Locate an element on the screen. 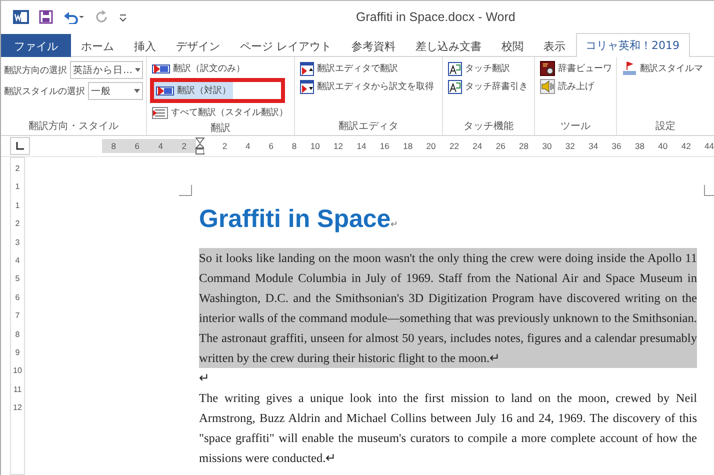  ruler-number: 24 is located at coordinates (477, 146).